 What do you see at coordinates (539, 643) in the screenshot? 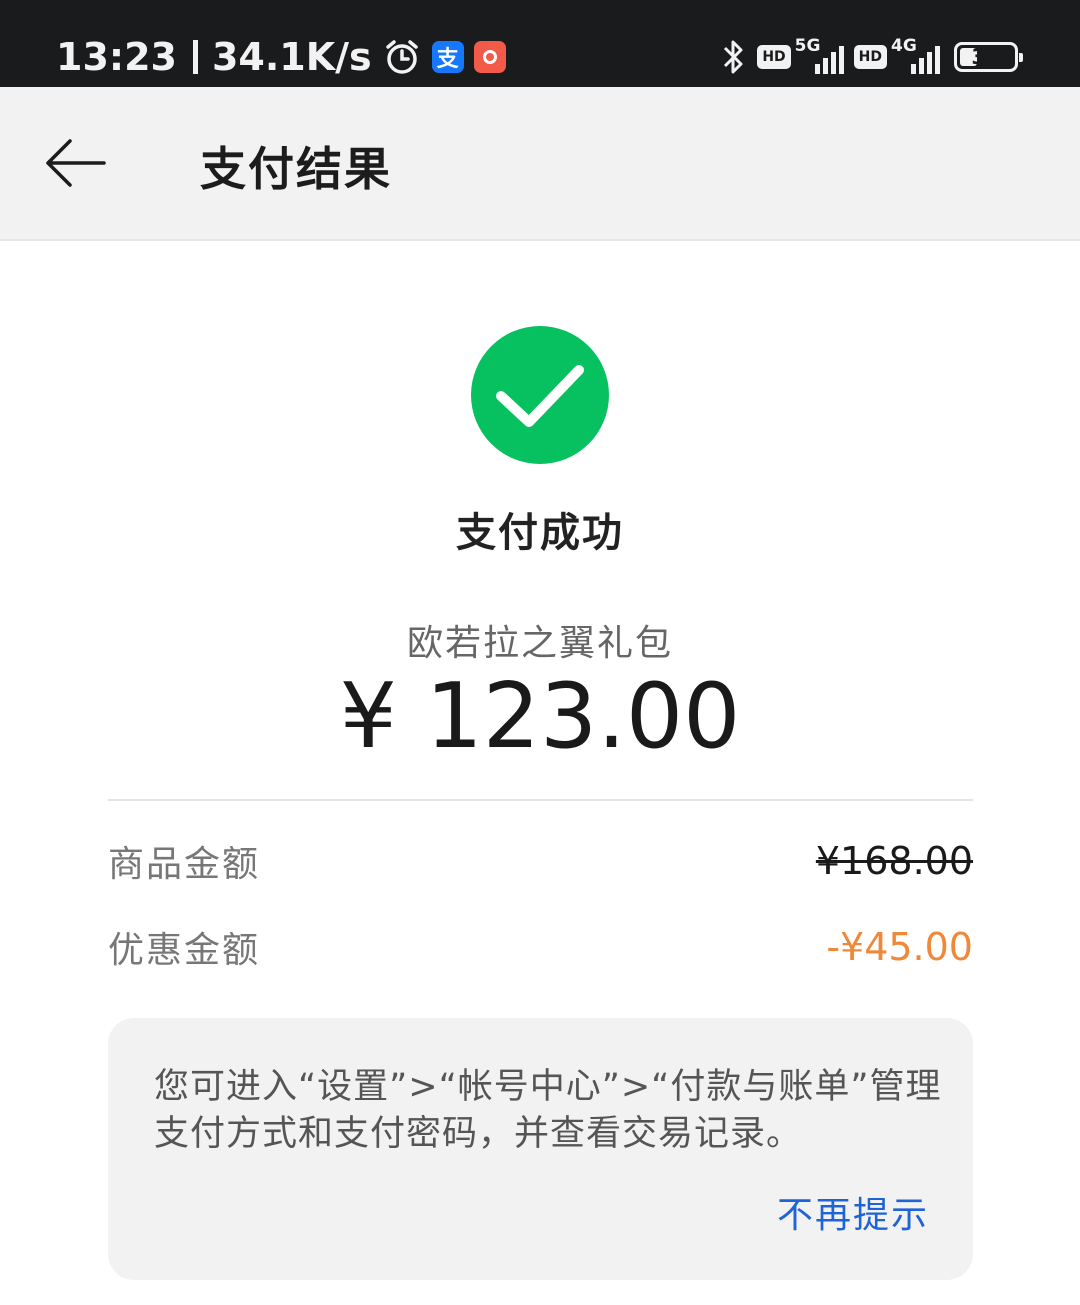
I see `product-name: 欧若拉之翼礼包` at bounding box center [539, 643].